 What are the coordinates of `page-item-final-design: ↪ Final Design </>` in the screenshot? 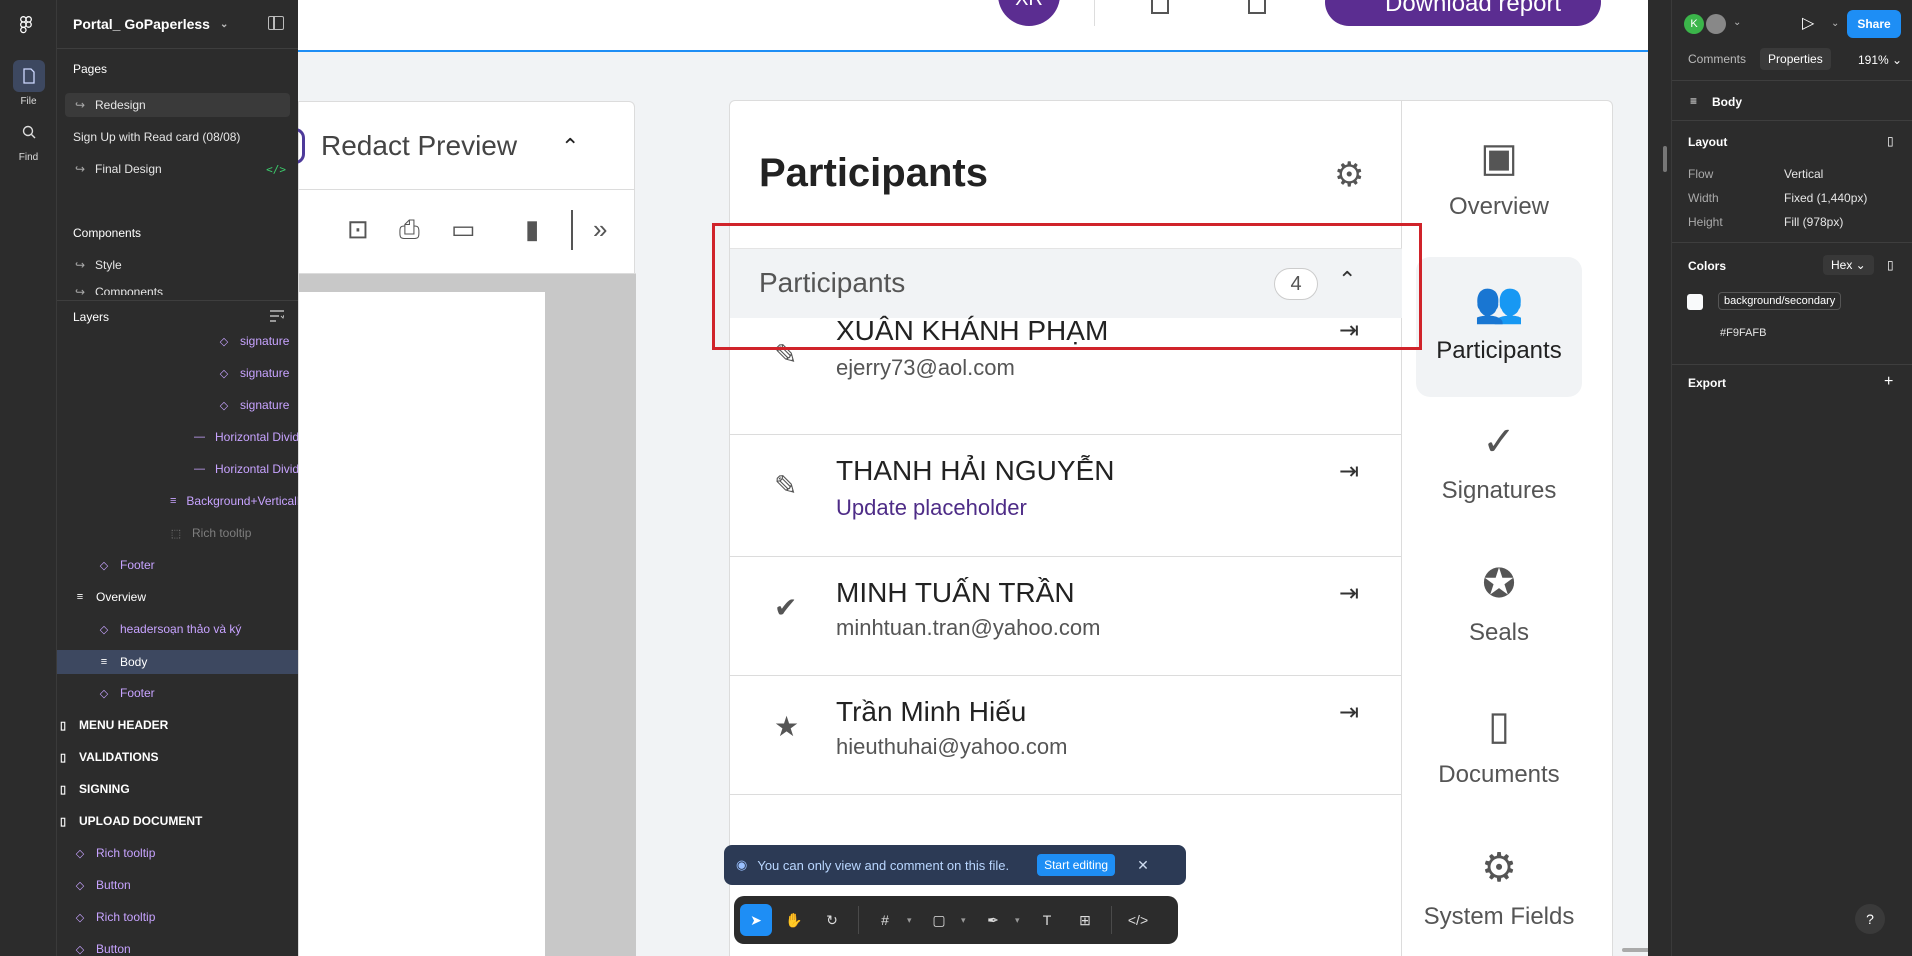 It's located at (177, 169).